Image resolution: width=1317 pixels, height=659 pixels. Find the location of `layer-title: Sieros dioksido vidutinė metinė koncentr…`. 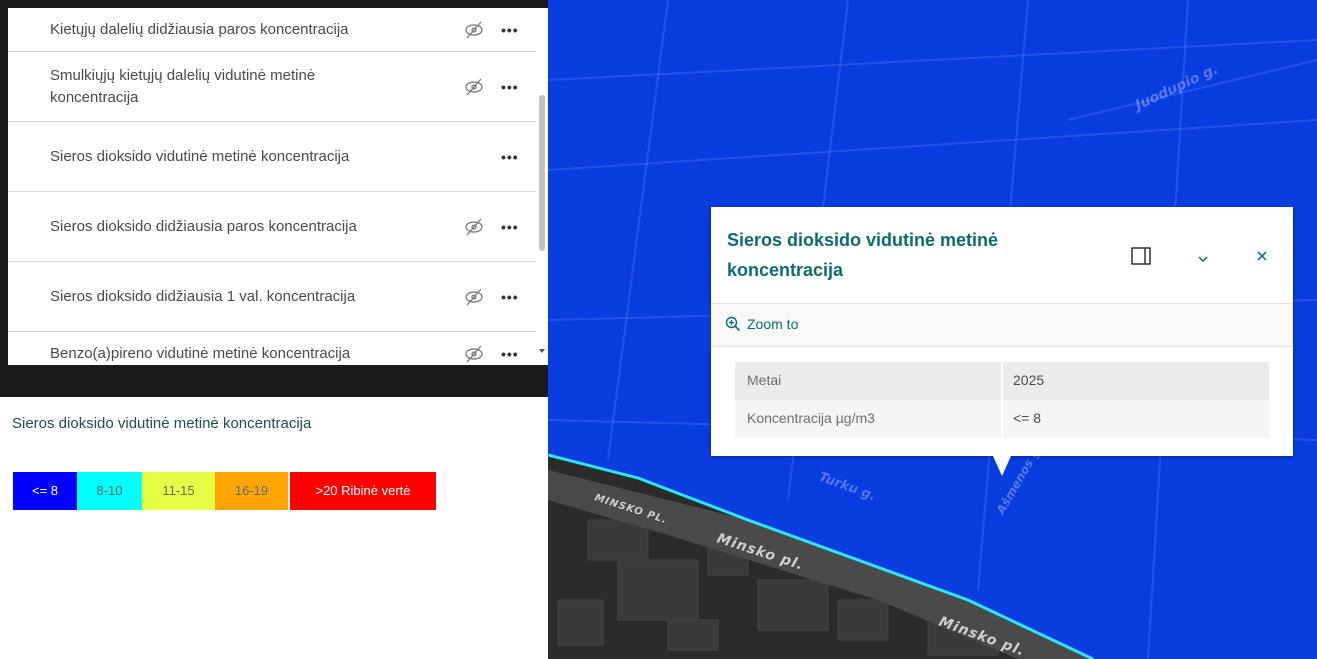

layer-title: Sieros dioksido vidutinė metinė koncentr… is located at coordinates (200, 156).